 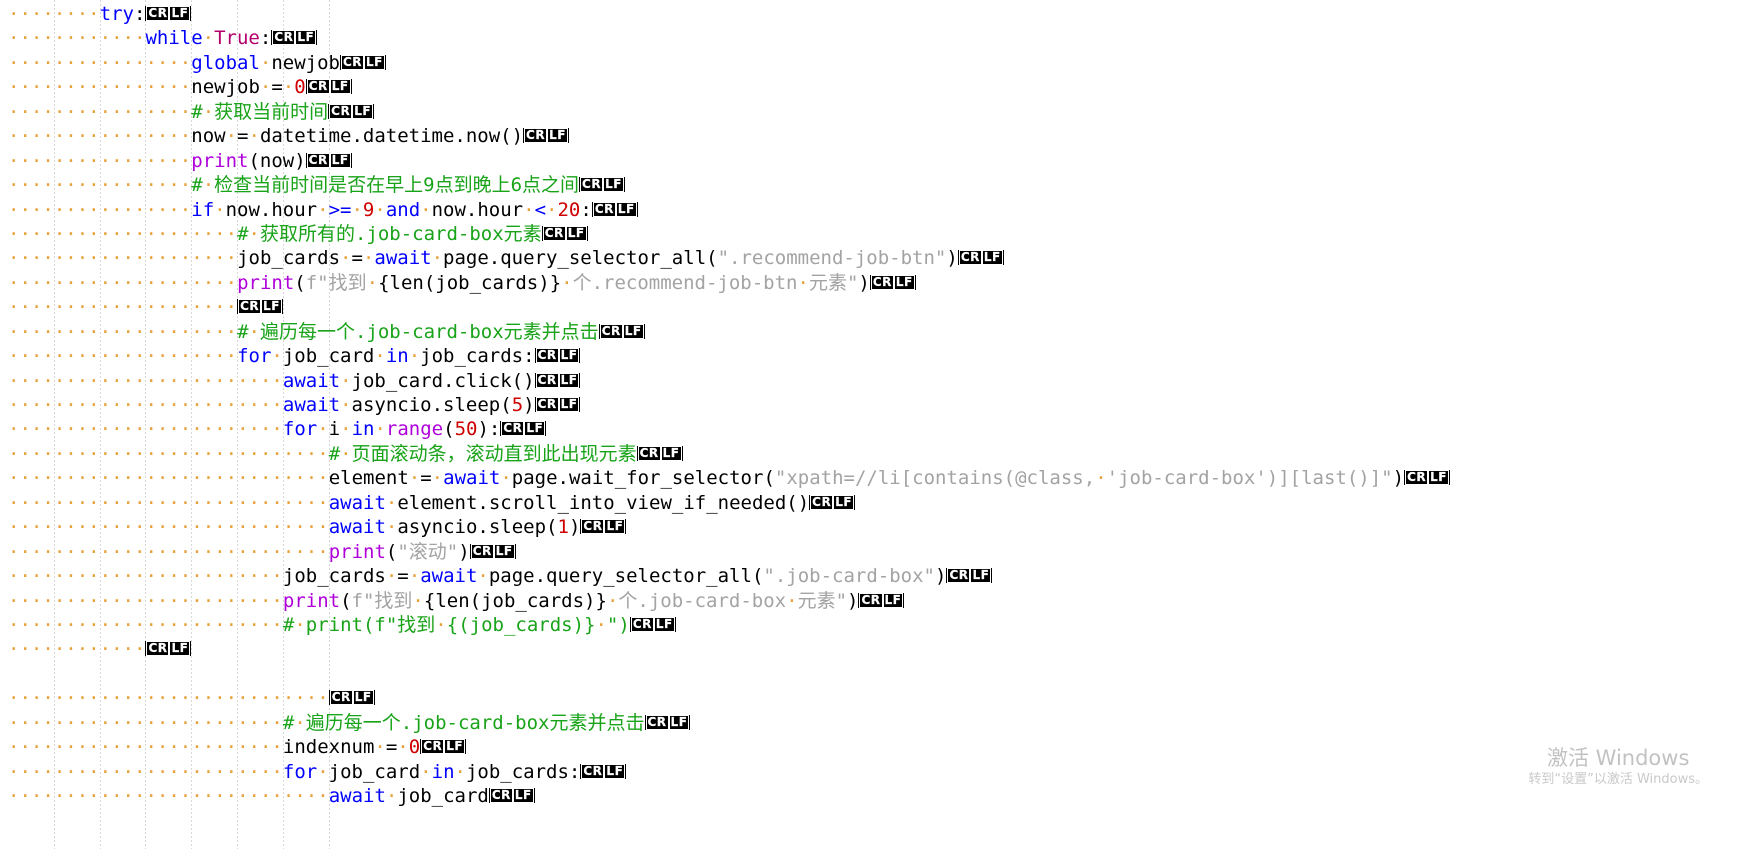 I want to click on code-line: # 获取当前时间CRLF, so click(x=729, y=112).